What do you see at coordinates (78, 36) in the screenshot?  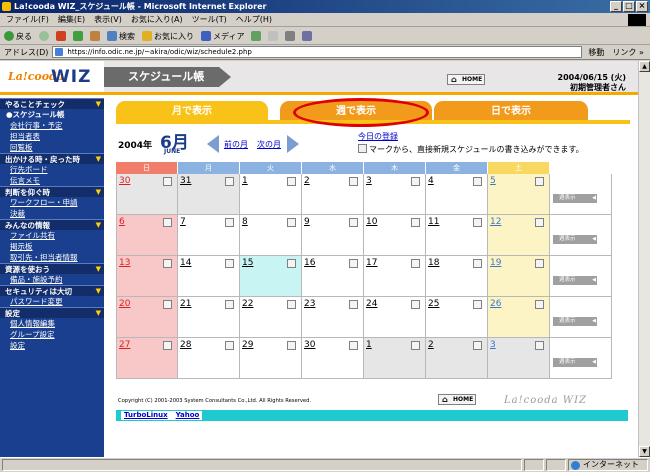 I see `refresh-button` at bounding box center [78, 36].